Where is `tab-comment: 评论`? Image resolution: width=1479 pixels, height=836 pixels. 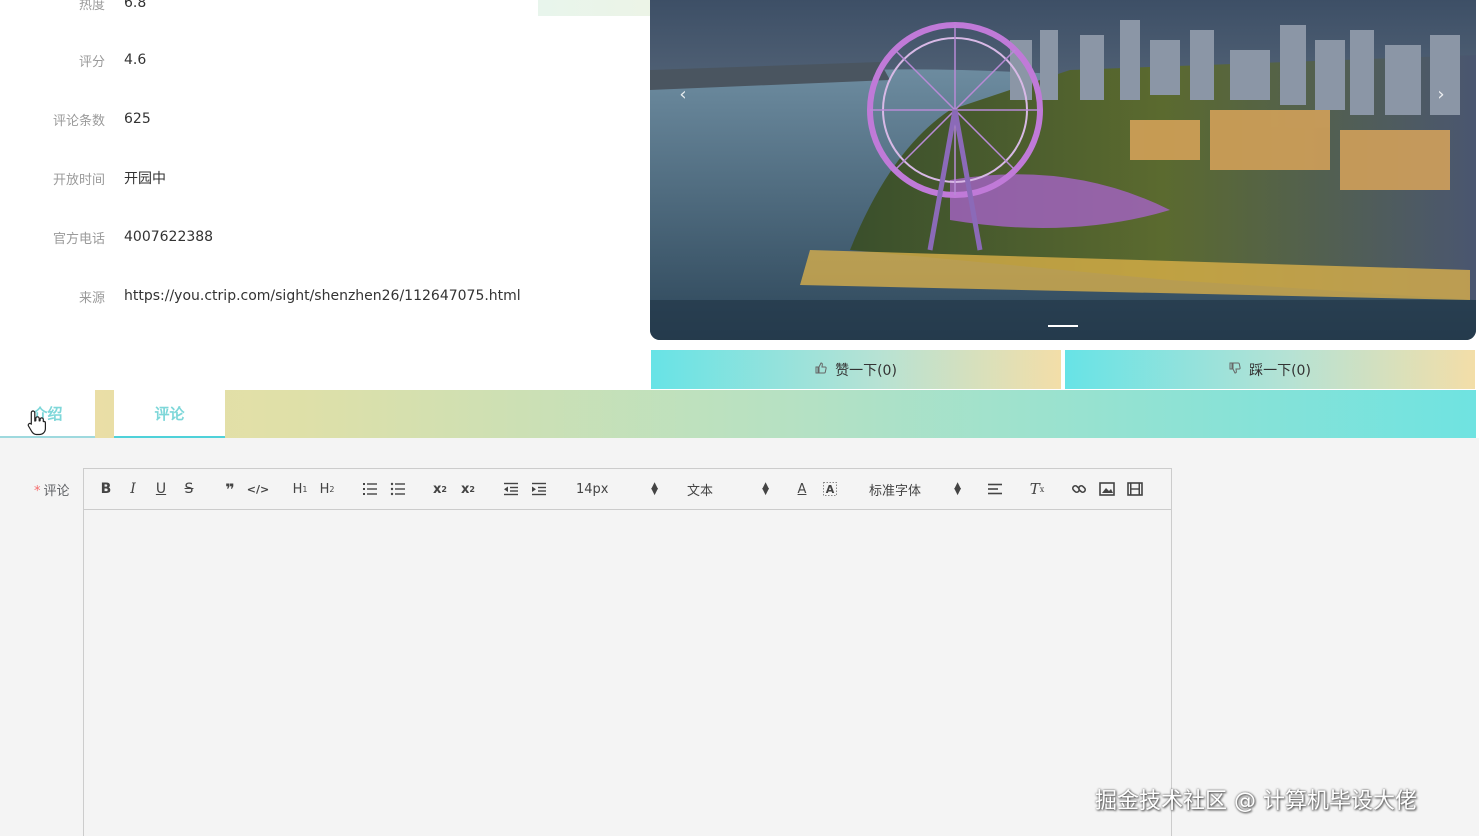
tab-comment: 评论 is located at coordinates (169, 414).